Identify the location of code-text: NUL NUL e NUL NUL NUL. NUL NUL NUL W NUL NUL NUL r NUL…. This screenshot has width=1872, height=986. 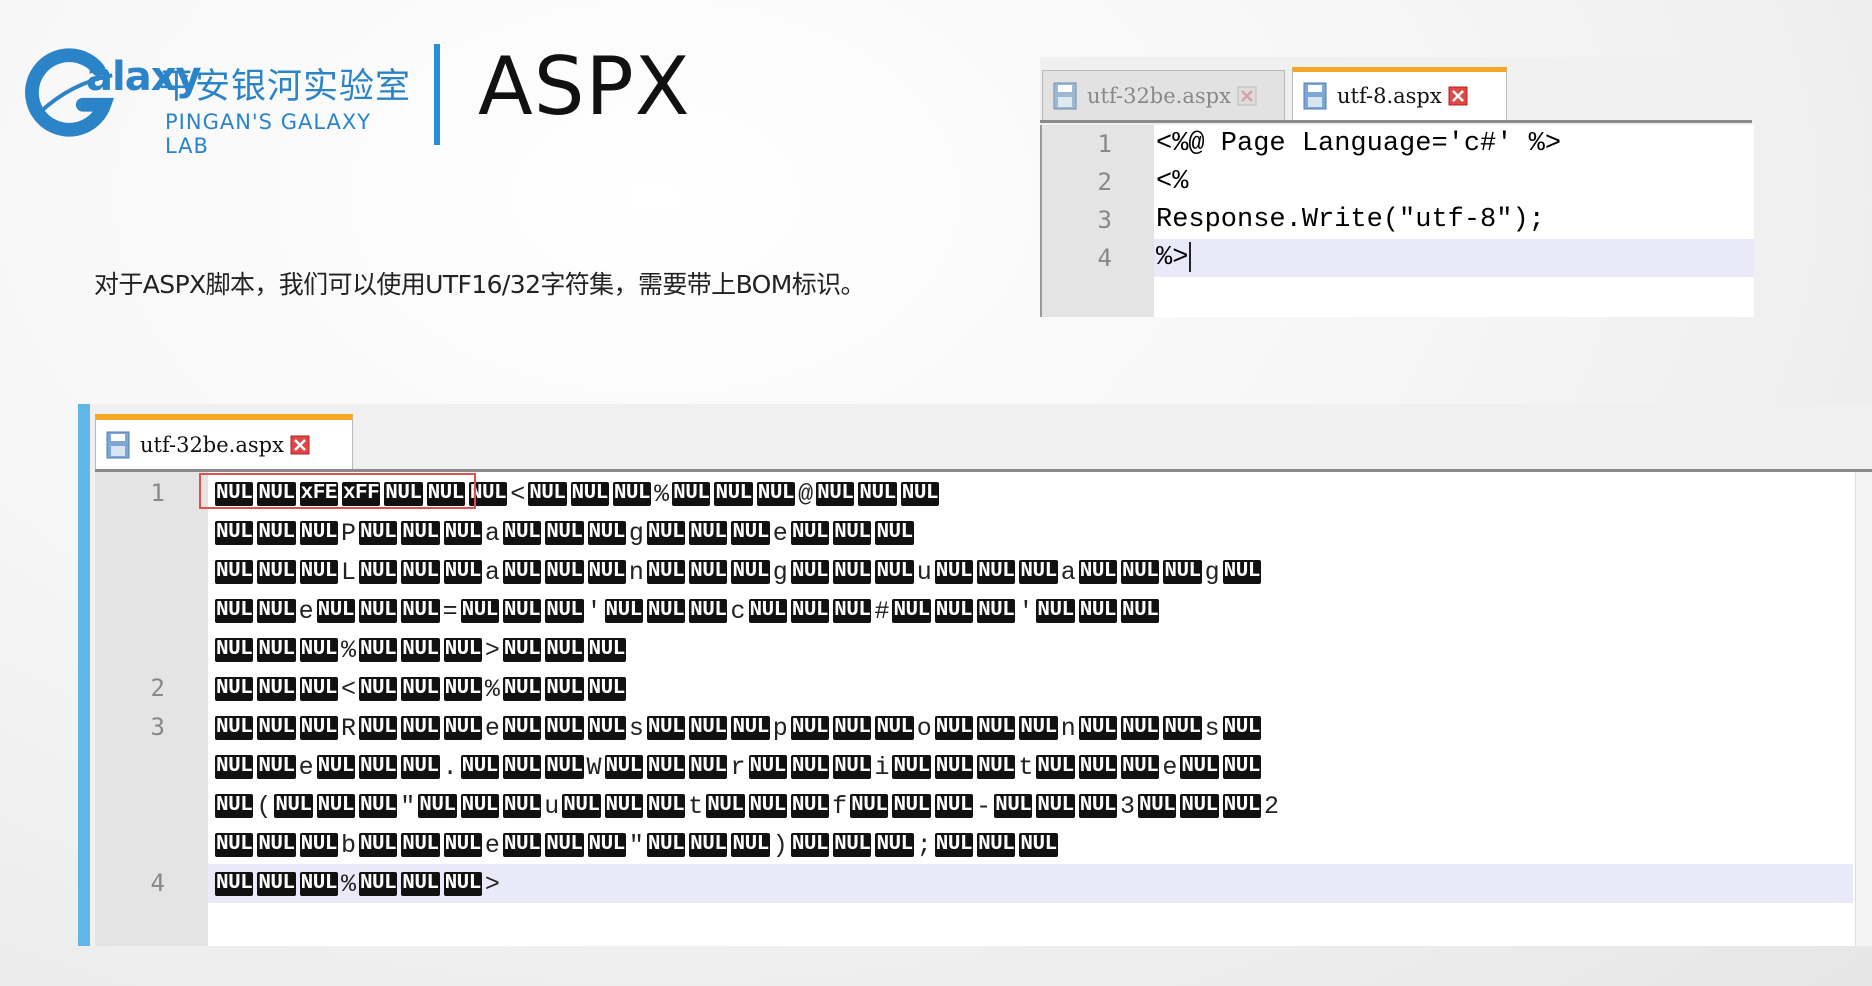
(738, 767).